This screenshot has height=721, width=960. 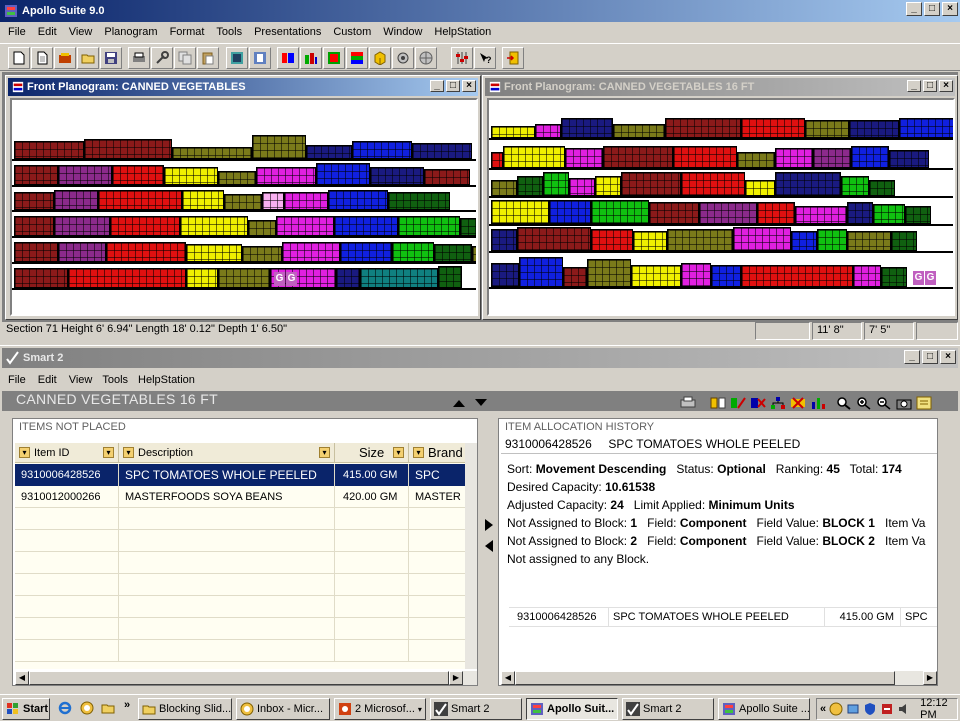 I want to click on scroll-thumb, so click(x=239, y=678).